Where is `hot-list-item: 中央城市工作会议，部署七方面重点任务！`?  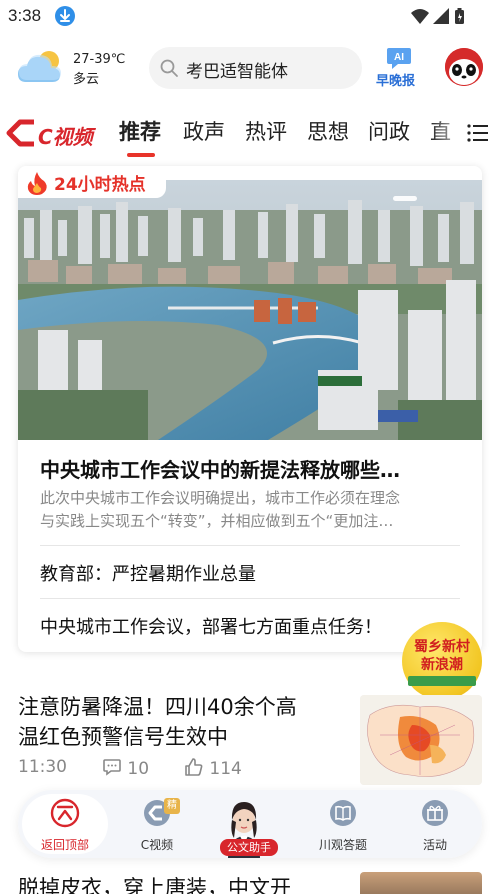
hot-list-item: 中央城市工作会议，部署七方面重点任务！ is located at coordinates (211, 626).